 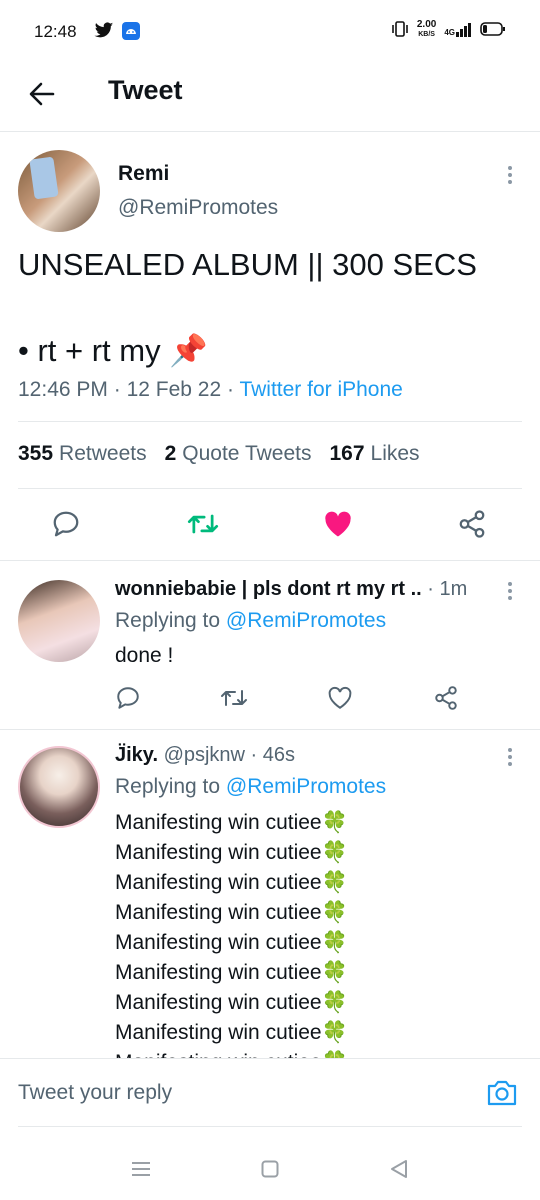 What do you see at coordinates (174, 389) in the screenshot?
I see `tweet-date: 12 Feb 22` at bounding box center [174, 389].